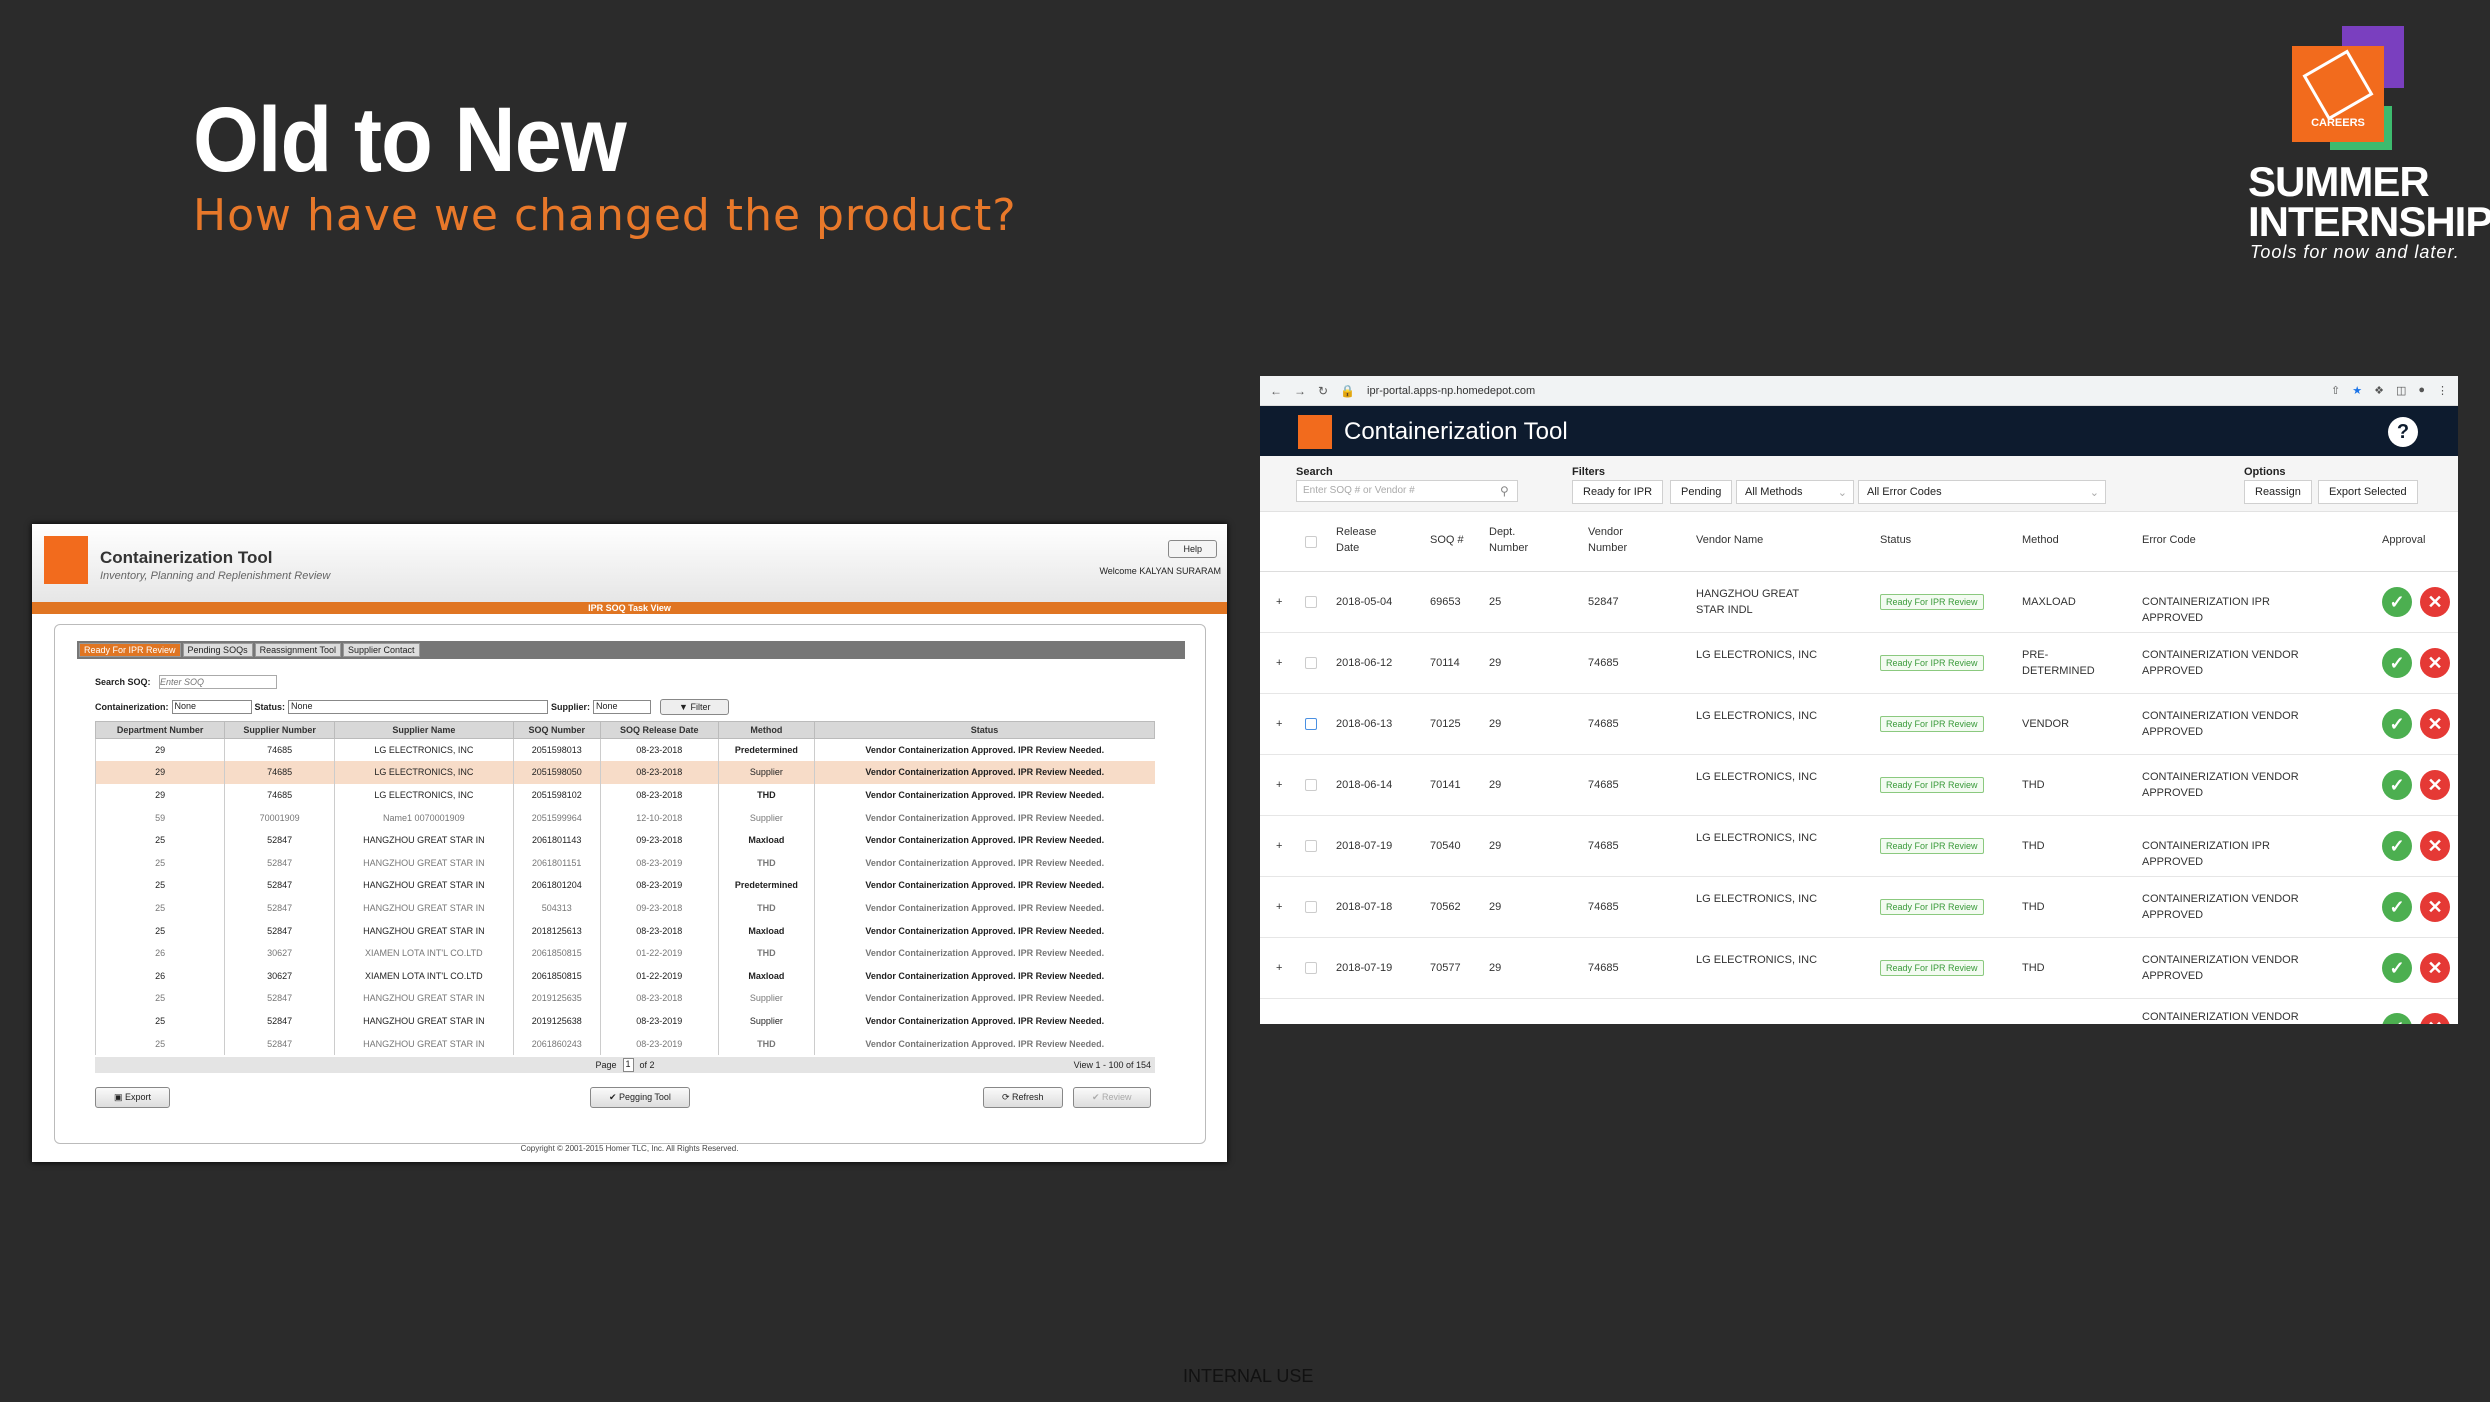  What do you see at coordinates (640, 1097) in the screenshot?
I see `old-pegging-button: ✔ Pegging Tool` at bounding box center [640, 1097].